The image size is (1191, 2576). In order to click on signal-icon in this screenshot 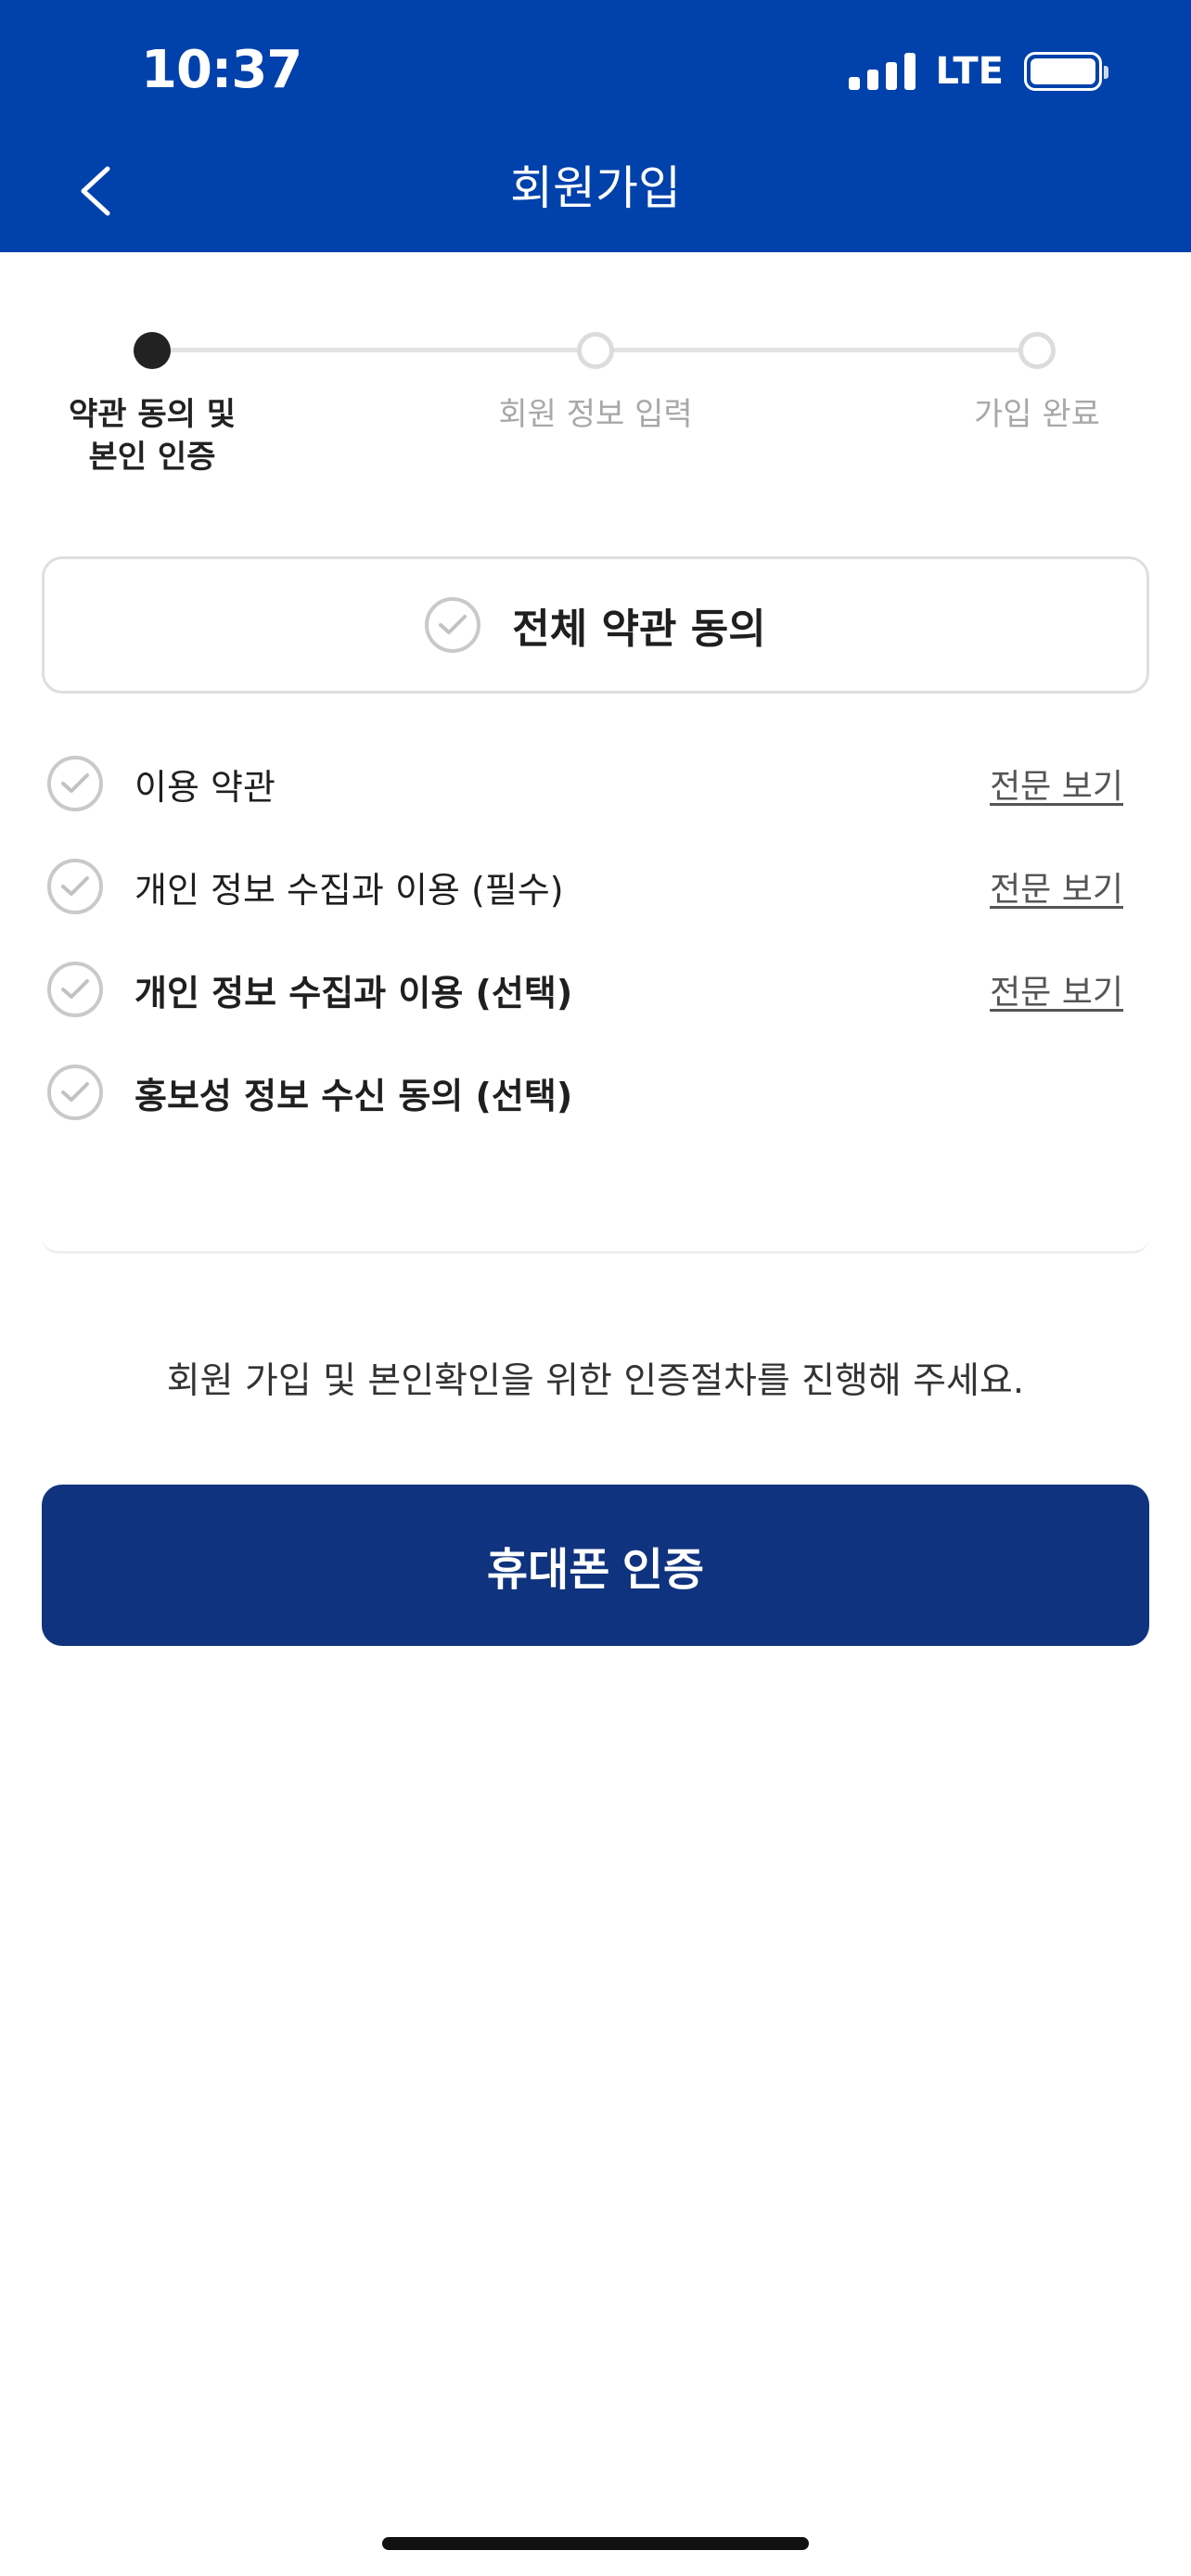, I will do `click(882, 71)`.